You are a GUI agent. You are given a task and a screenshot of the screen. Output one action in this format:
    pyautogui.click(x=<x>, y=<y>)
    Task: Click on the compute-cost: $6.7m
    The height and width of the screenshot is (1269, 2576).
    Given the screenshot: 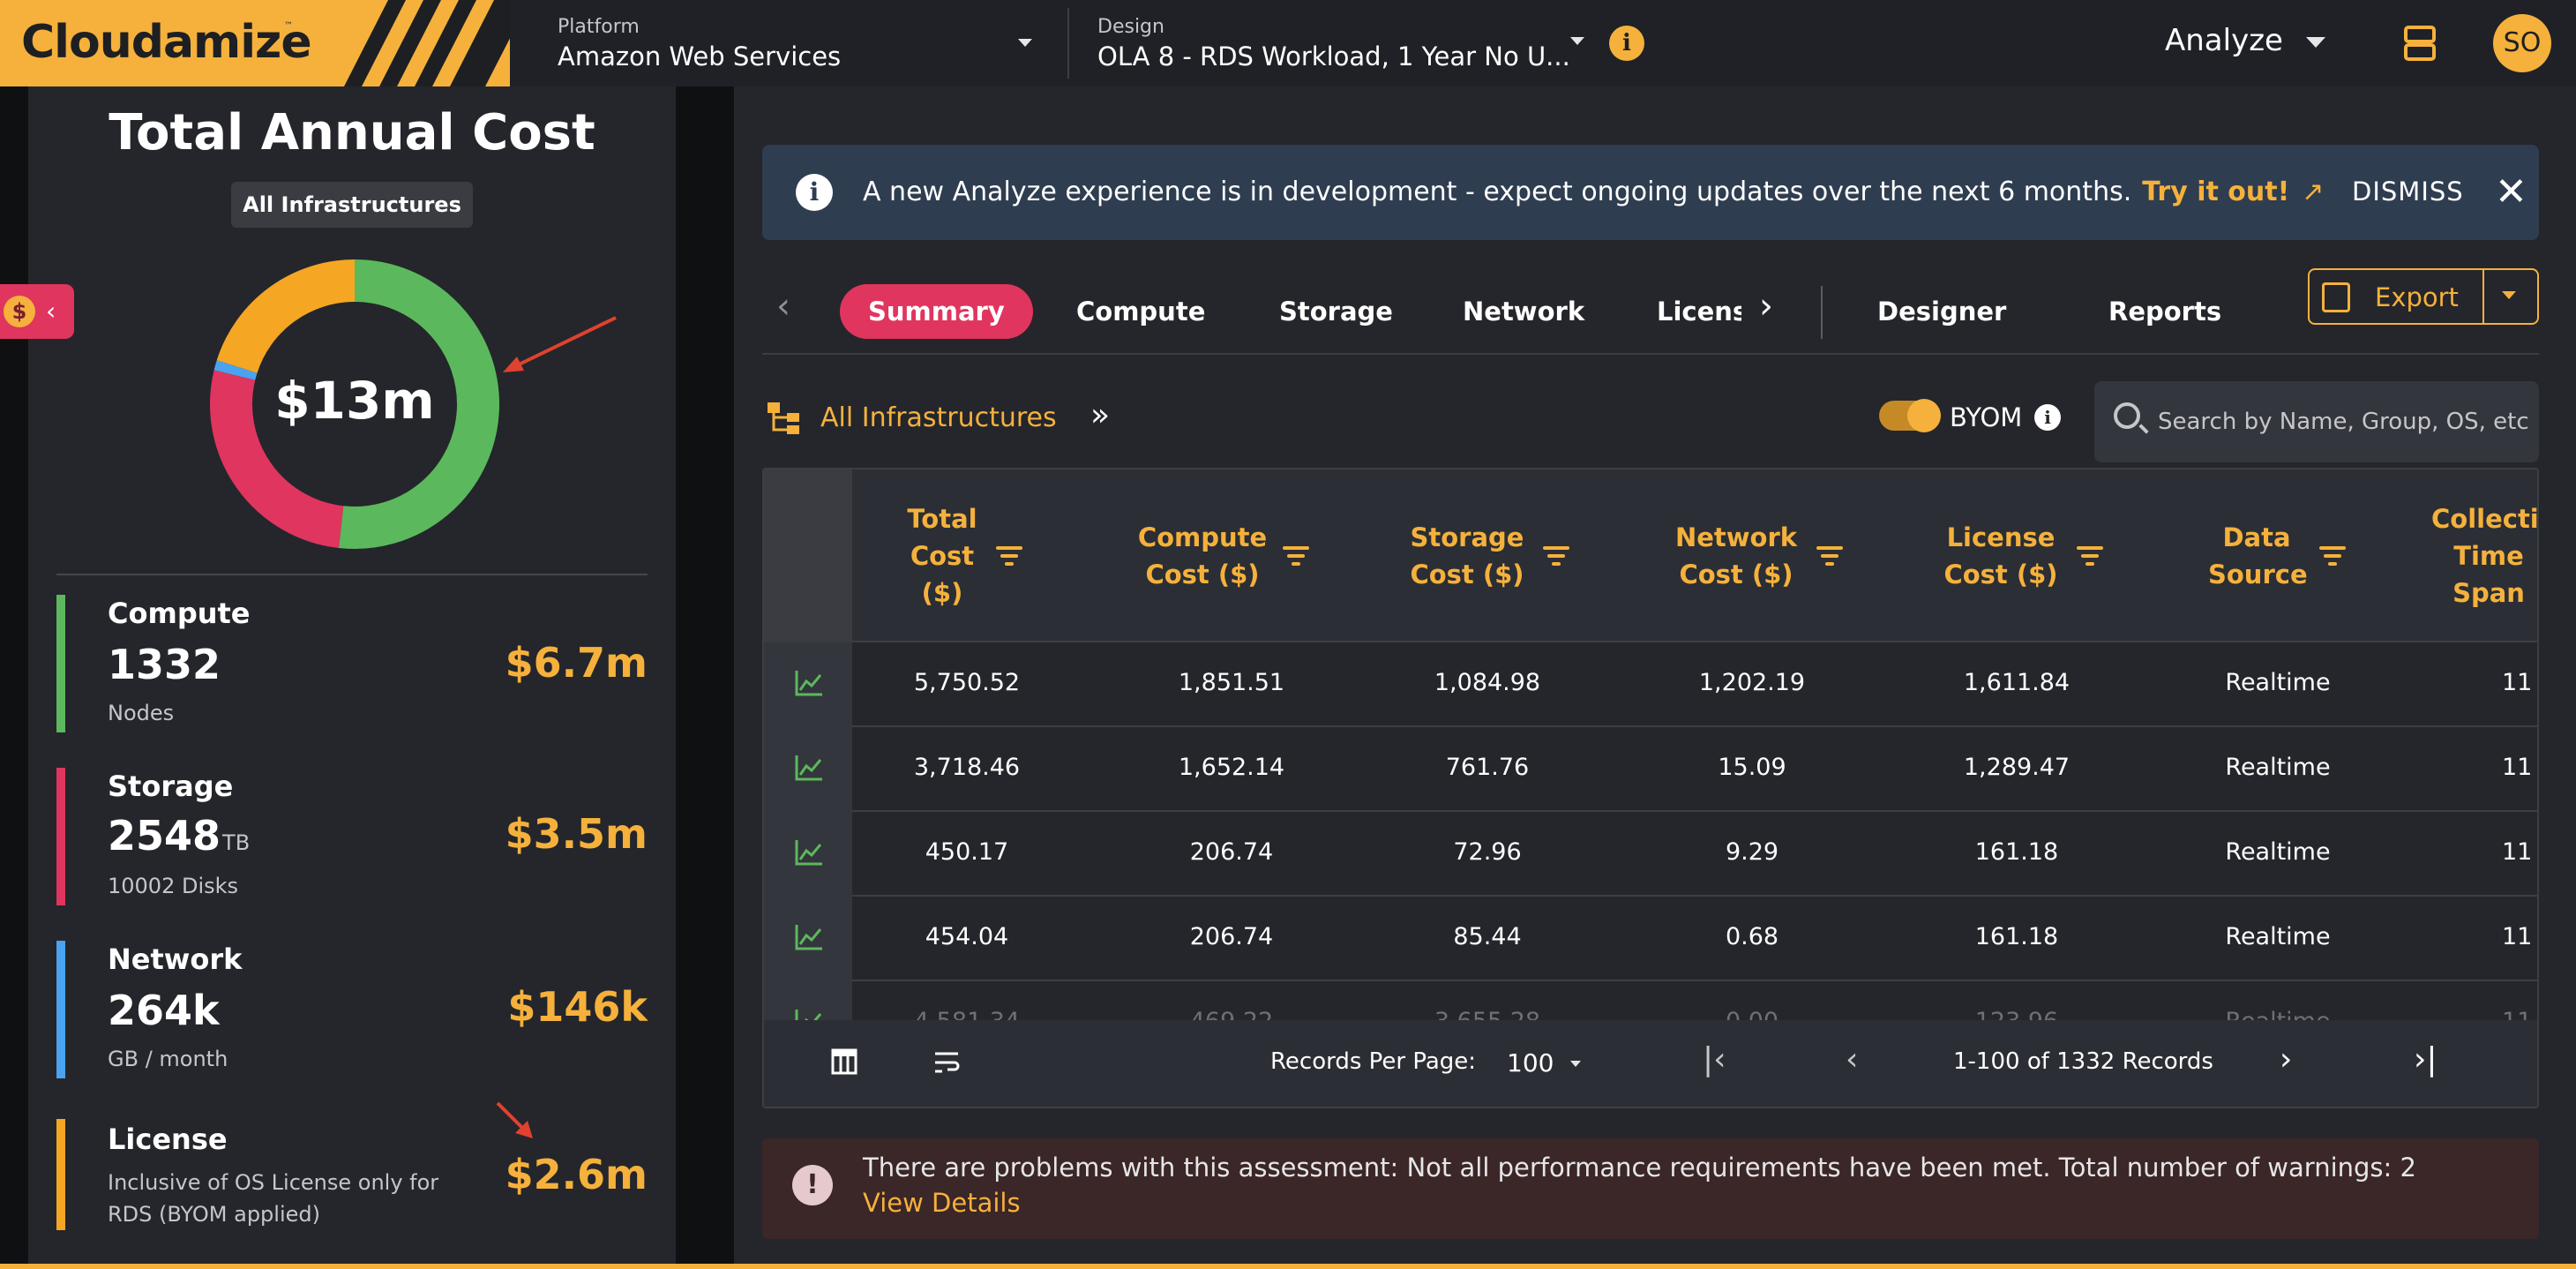 What is the action you would take?
    pyautogui.click(x=577, y=663)
    